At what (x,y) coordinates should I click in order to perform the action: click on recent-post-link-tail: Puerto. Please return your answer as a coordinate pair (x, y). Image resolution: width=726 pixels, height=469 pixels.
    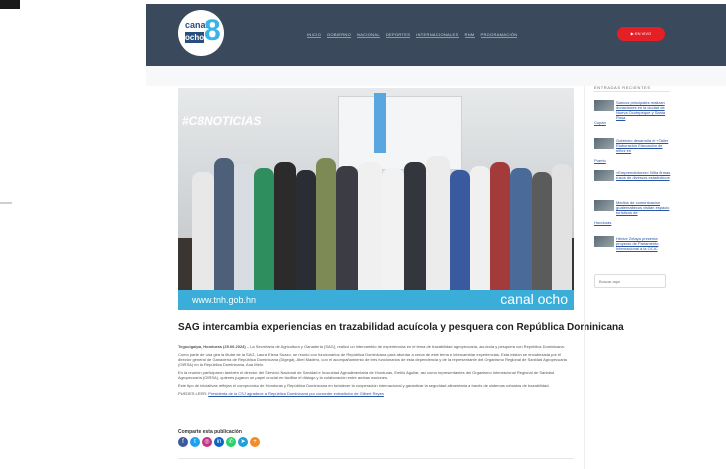
    Looking at the image, I should click on (600, 160).